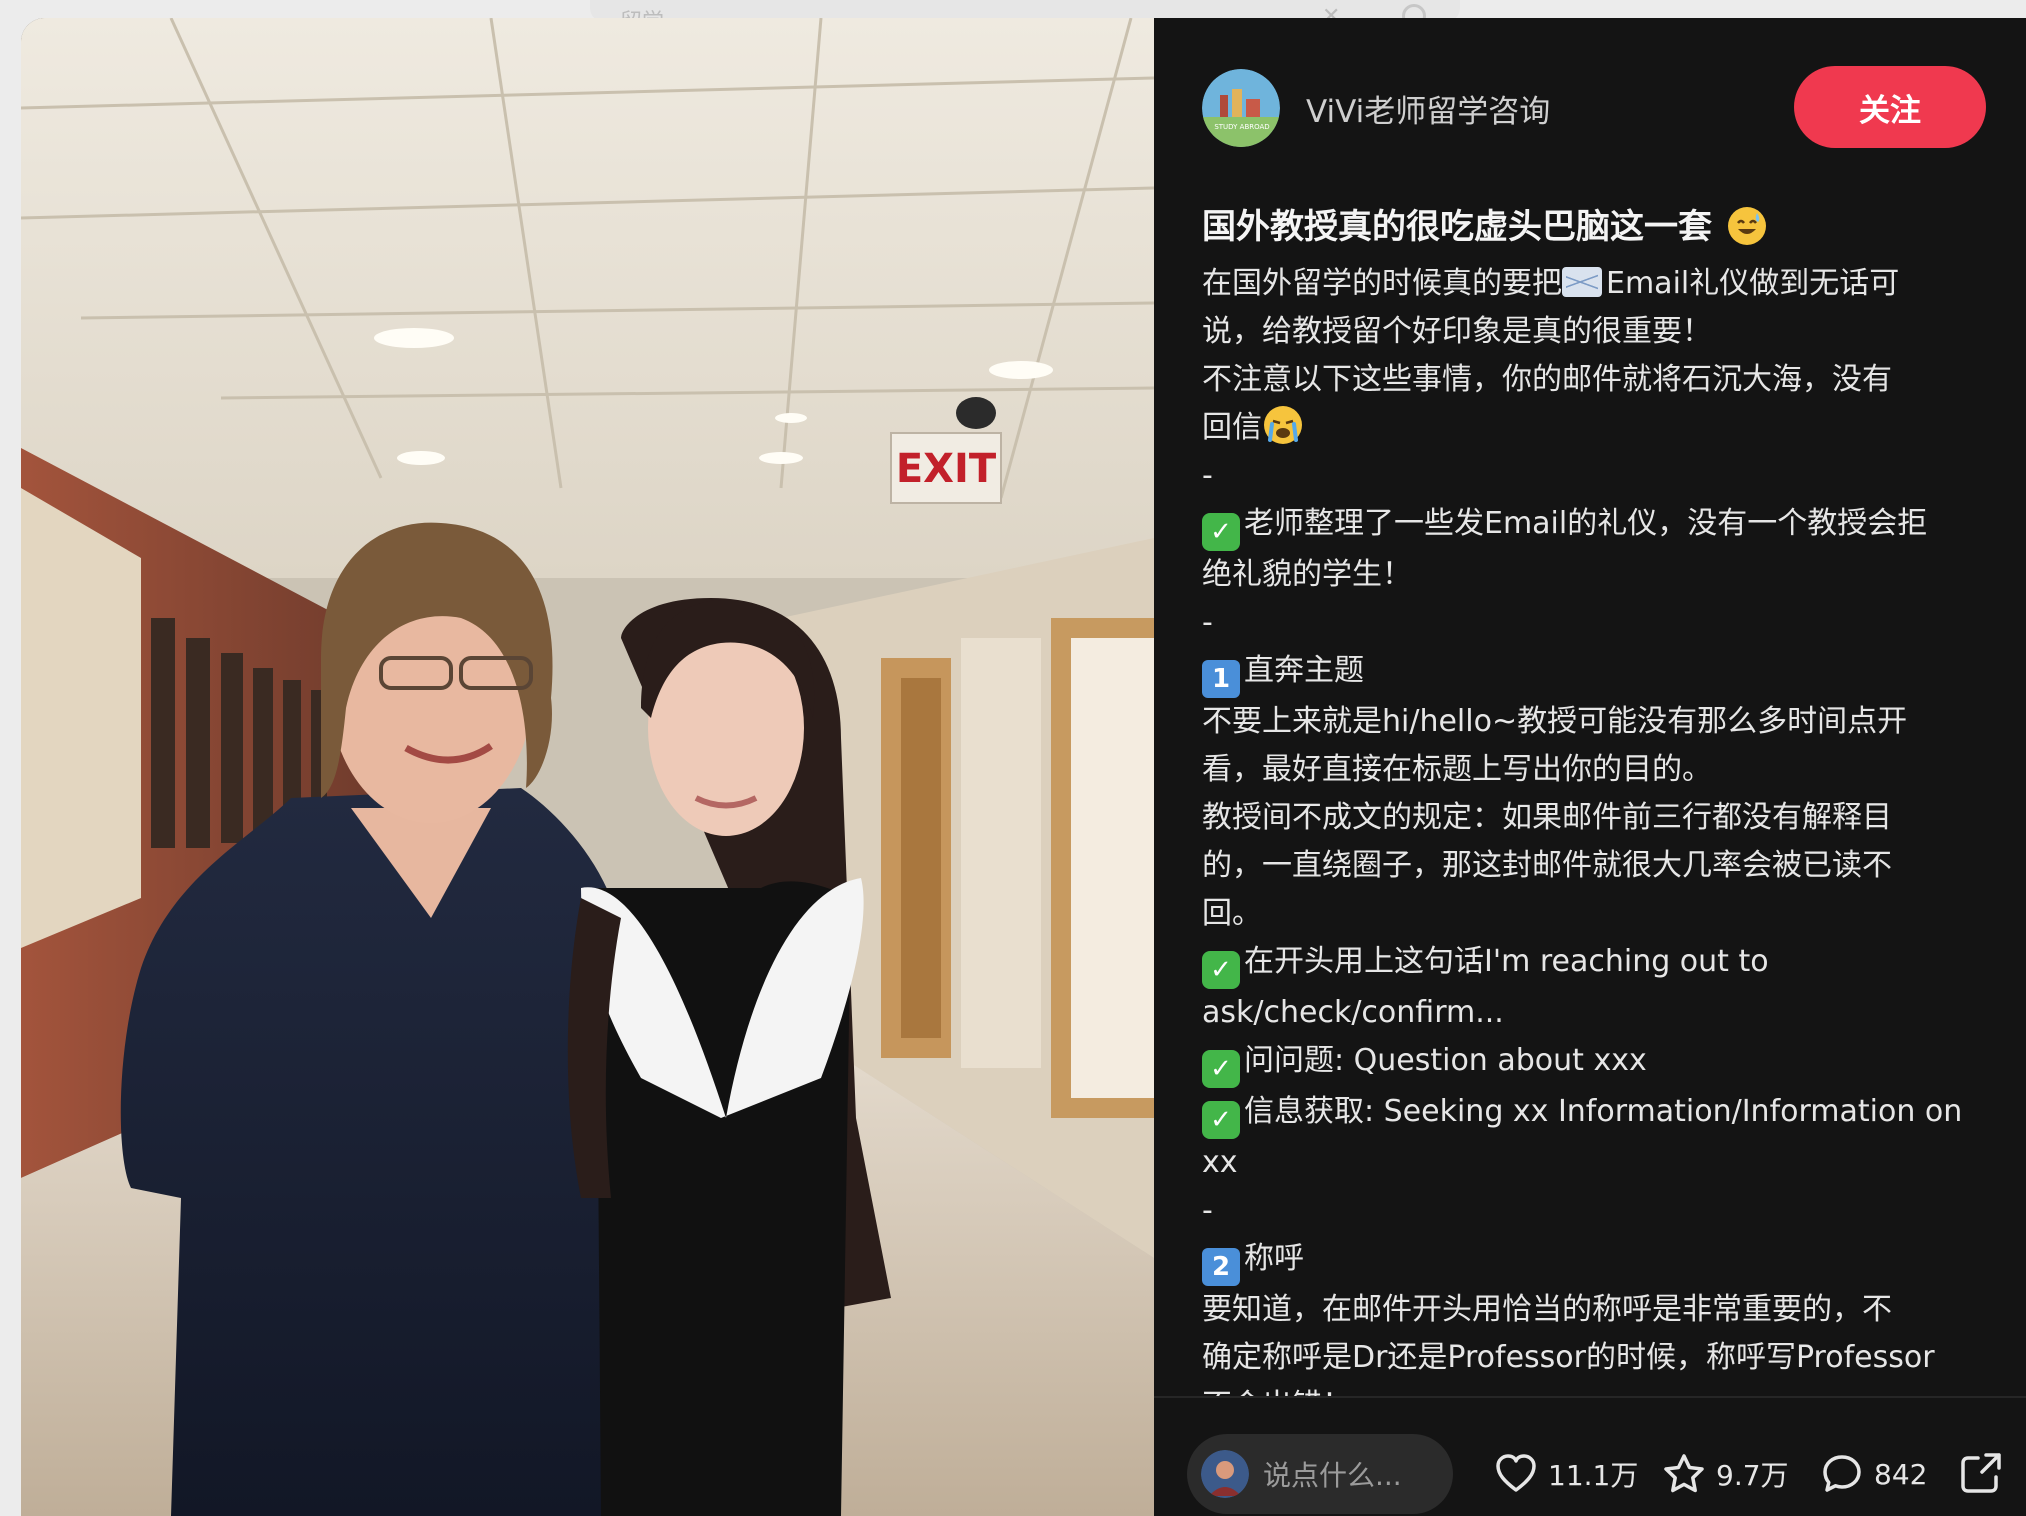  I want to click on post-line-text: 教授间不成文的规定：如果邮件前三行都没有解释目, so click(1547, 817).